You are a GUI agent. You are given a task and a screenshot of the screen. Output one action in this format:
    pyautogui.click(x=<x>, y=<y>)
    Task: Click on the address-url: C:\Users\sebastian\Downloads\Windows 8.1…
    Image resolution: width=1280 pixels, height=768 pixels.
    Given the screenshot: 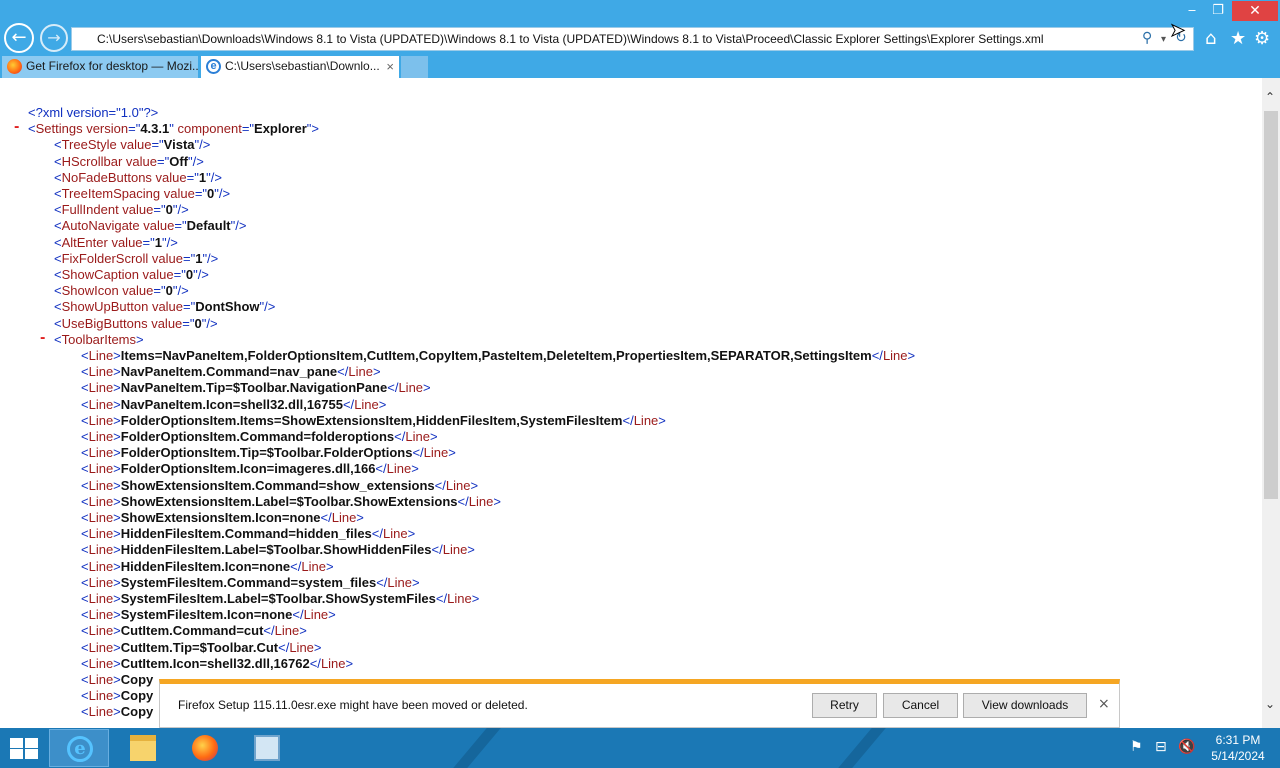 What is the action you would take?
    pyautogui.click(x=570, y=39)
    